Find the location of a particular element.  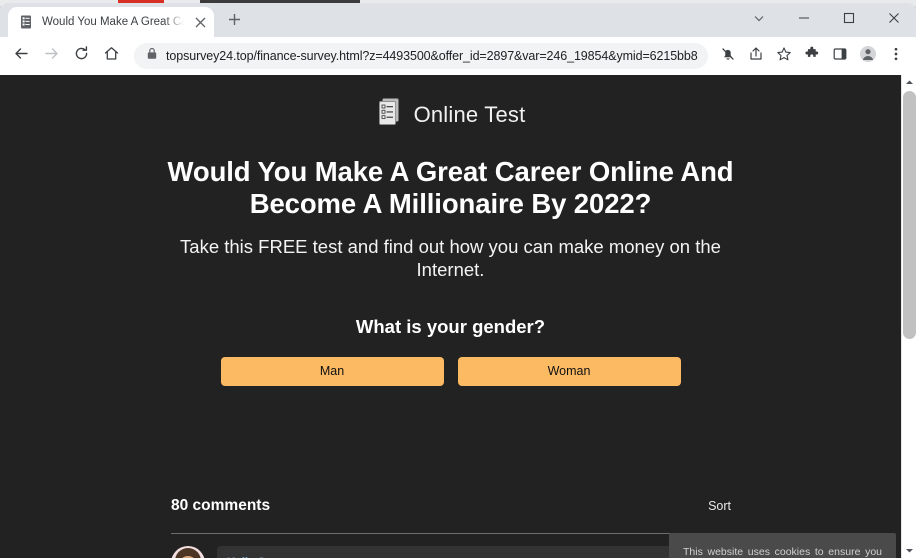

browser-menu-button is located at coordinates (896, 56).